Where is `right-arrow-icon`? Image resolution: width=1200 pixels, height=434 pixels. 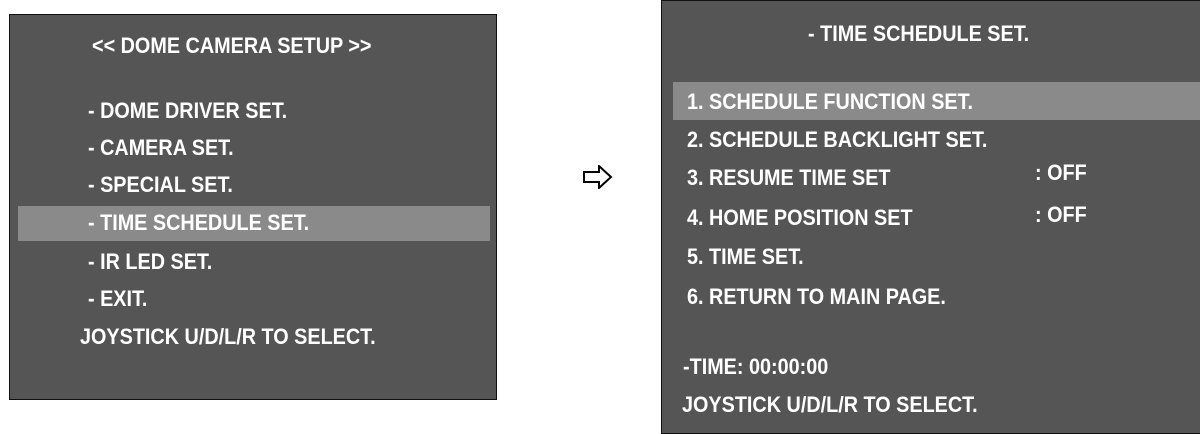 right-arrow-icon is located at coordinates (598, 177).